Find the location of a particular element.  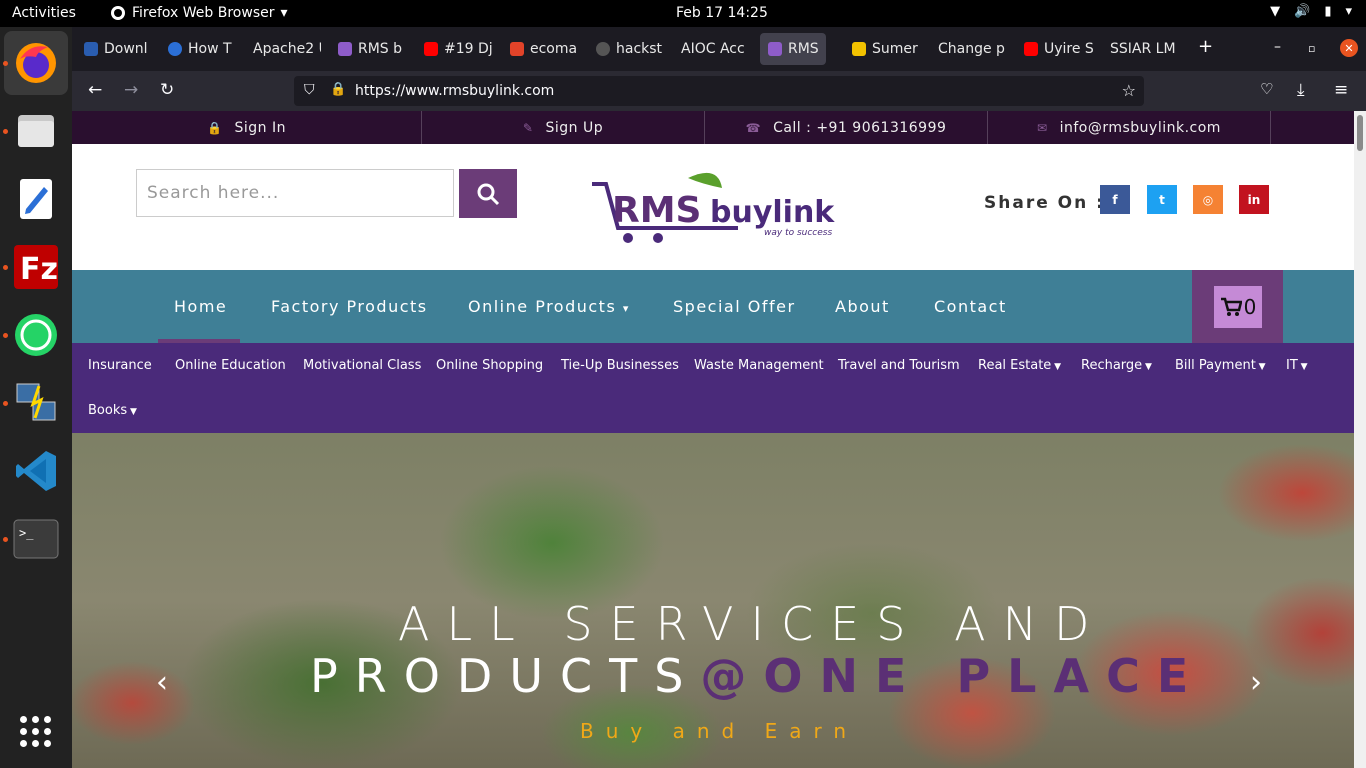

cart-count: 0 is located at coordinates (1250, 307).